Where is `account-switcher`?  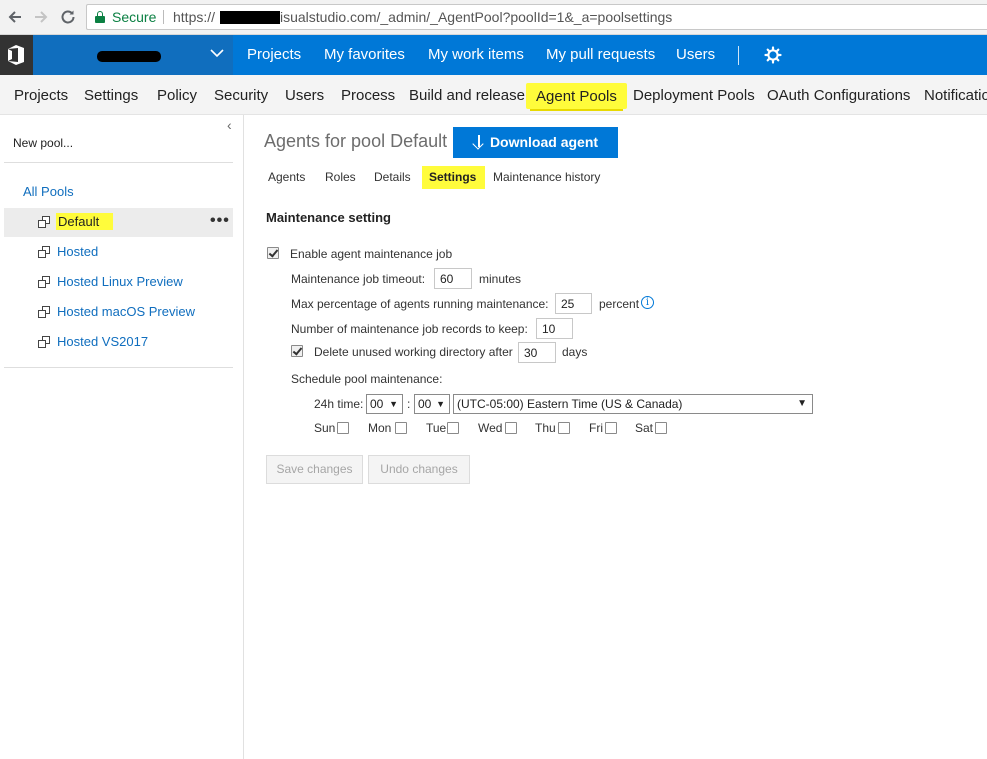
account-switcher is located at coordinates (133, 55).